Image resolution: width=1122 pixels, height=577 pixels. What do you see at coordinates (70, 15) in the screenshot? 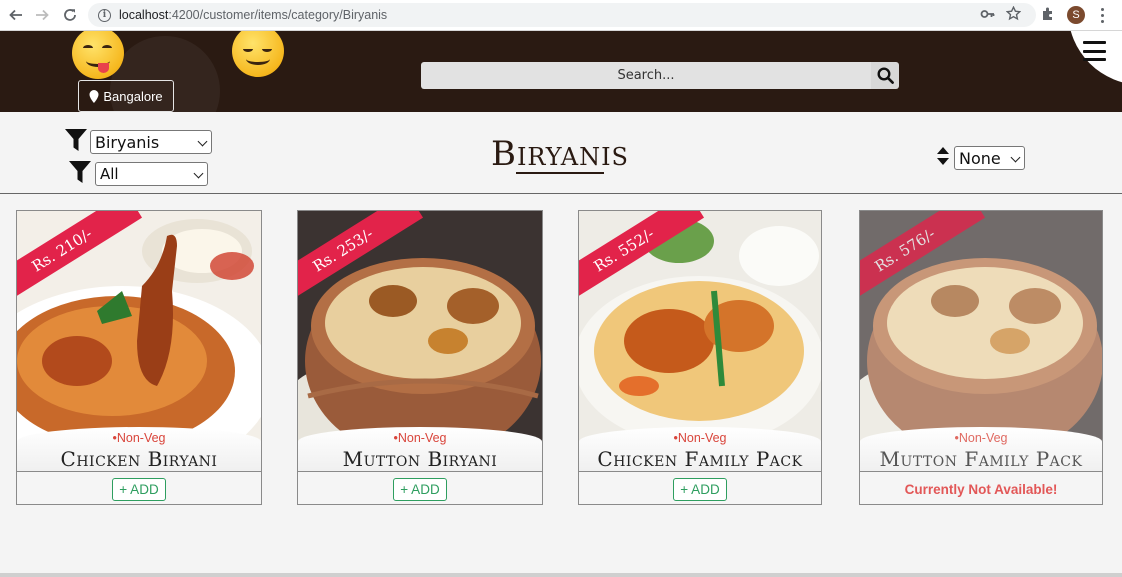
I see `reload-icon` at bounding box center [70, 15].